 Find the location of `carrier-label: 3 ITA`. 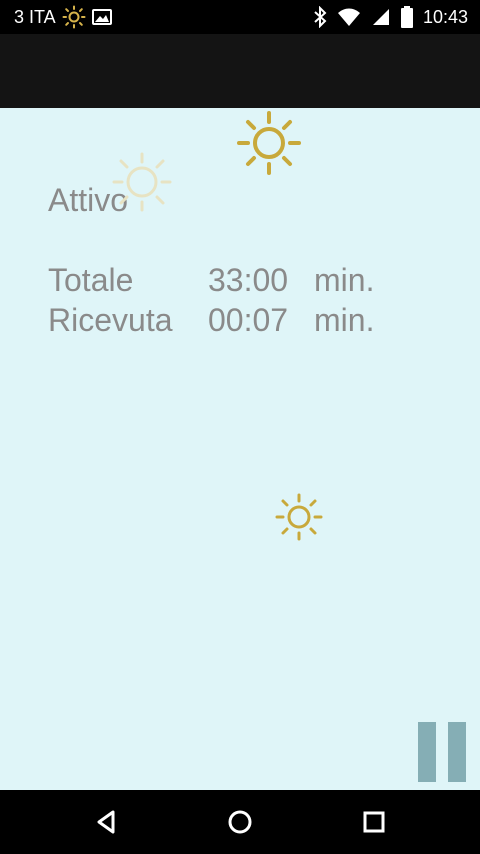

carrier-label: 3 ITA is located at coordinates (35, 16).